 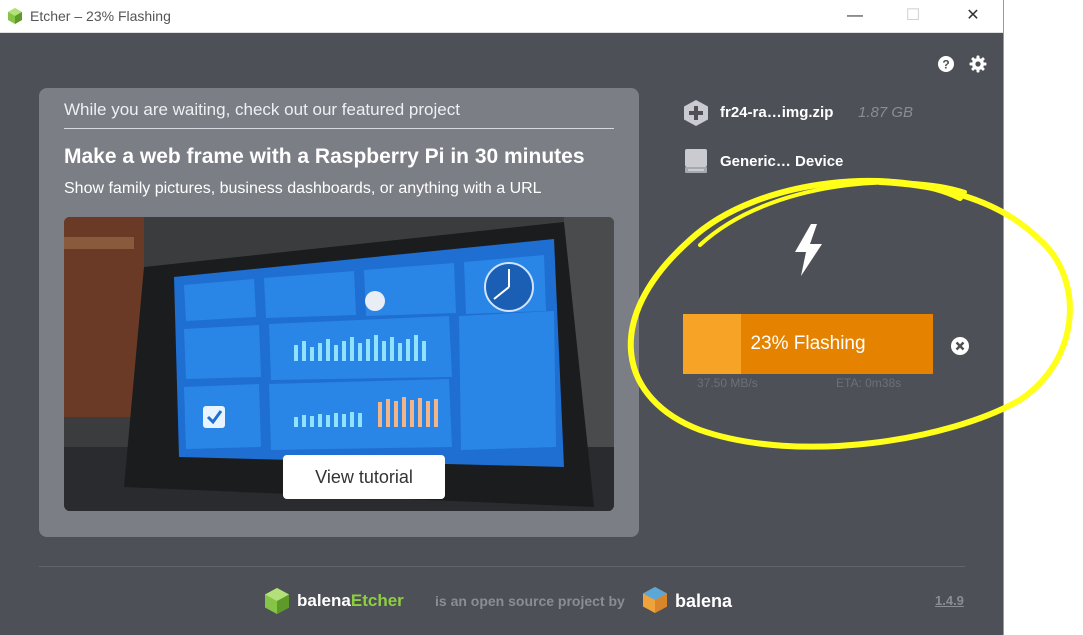 I want to click on brand-suffix: Etcher, so click(x=377, y=600).